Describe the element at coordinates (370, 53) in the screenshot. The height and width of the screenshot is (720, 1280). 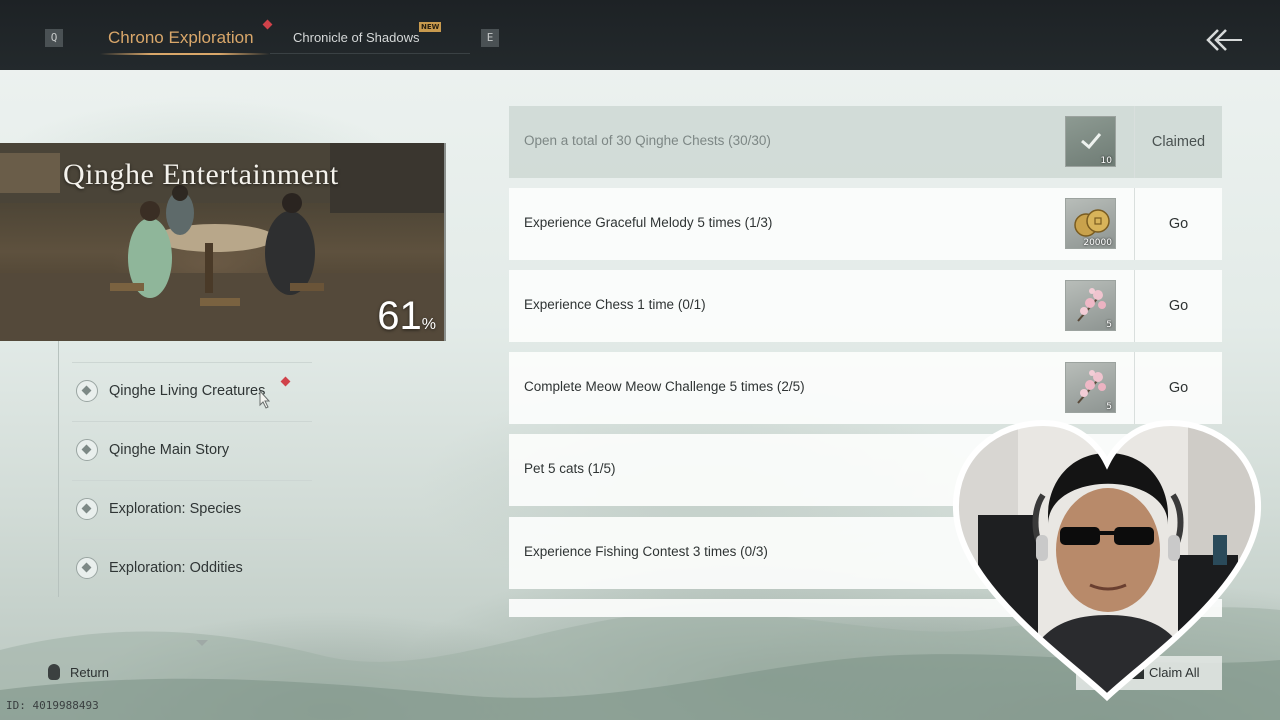
I see `tab-divider` at that location.